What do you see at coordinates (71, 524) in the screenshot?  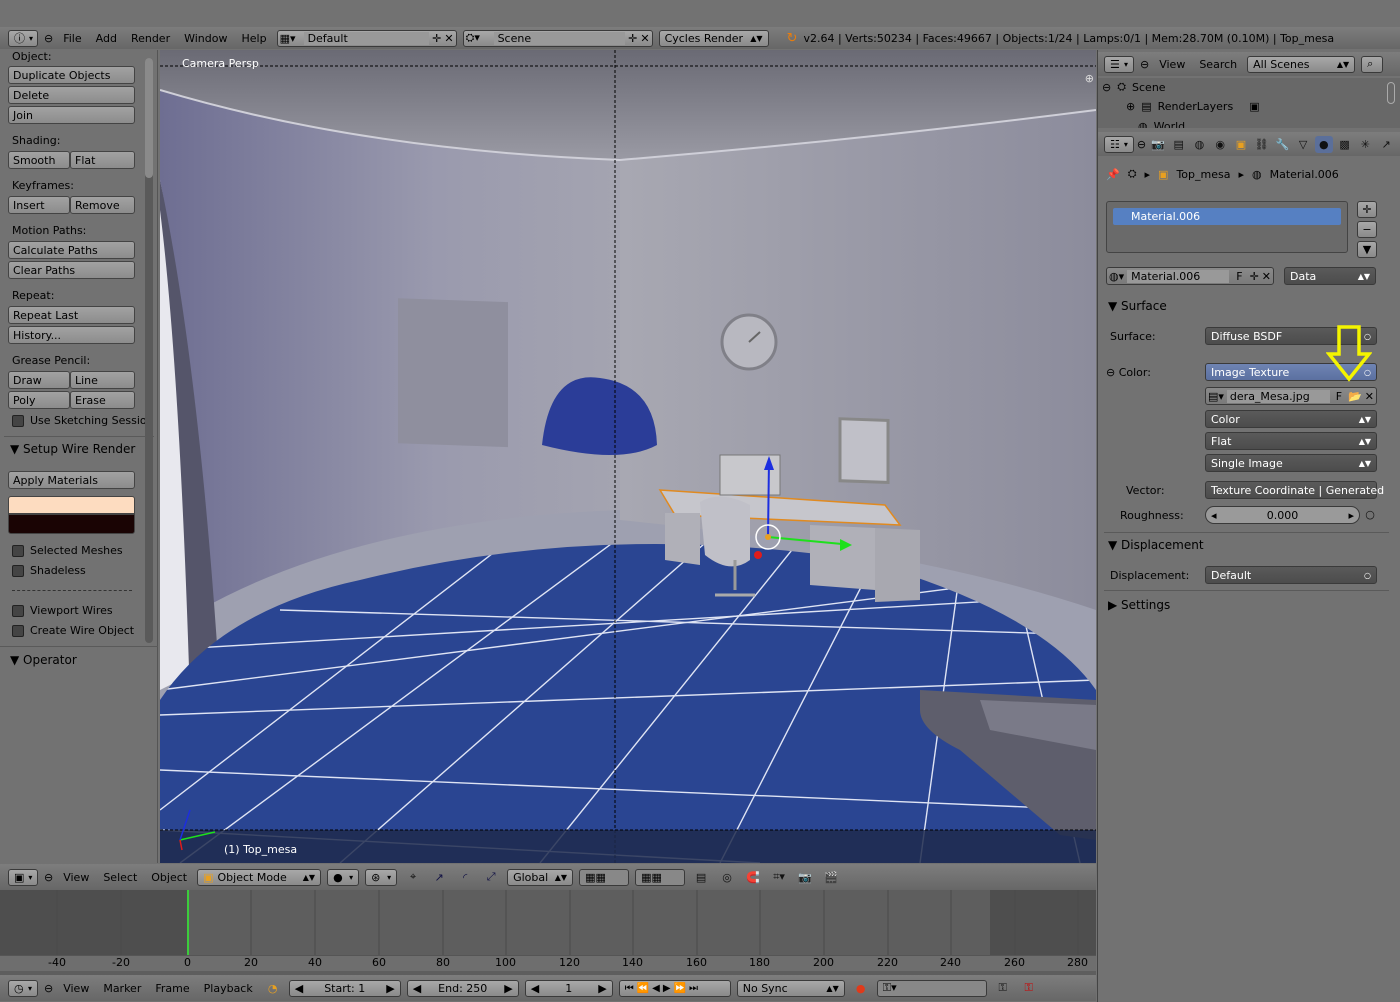 I see `fill-color-swatch` at bounding box center [71, 524].